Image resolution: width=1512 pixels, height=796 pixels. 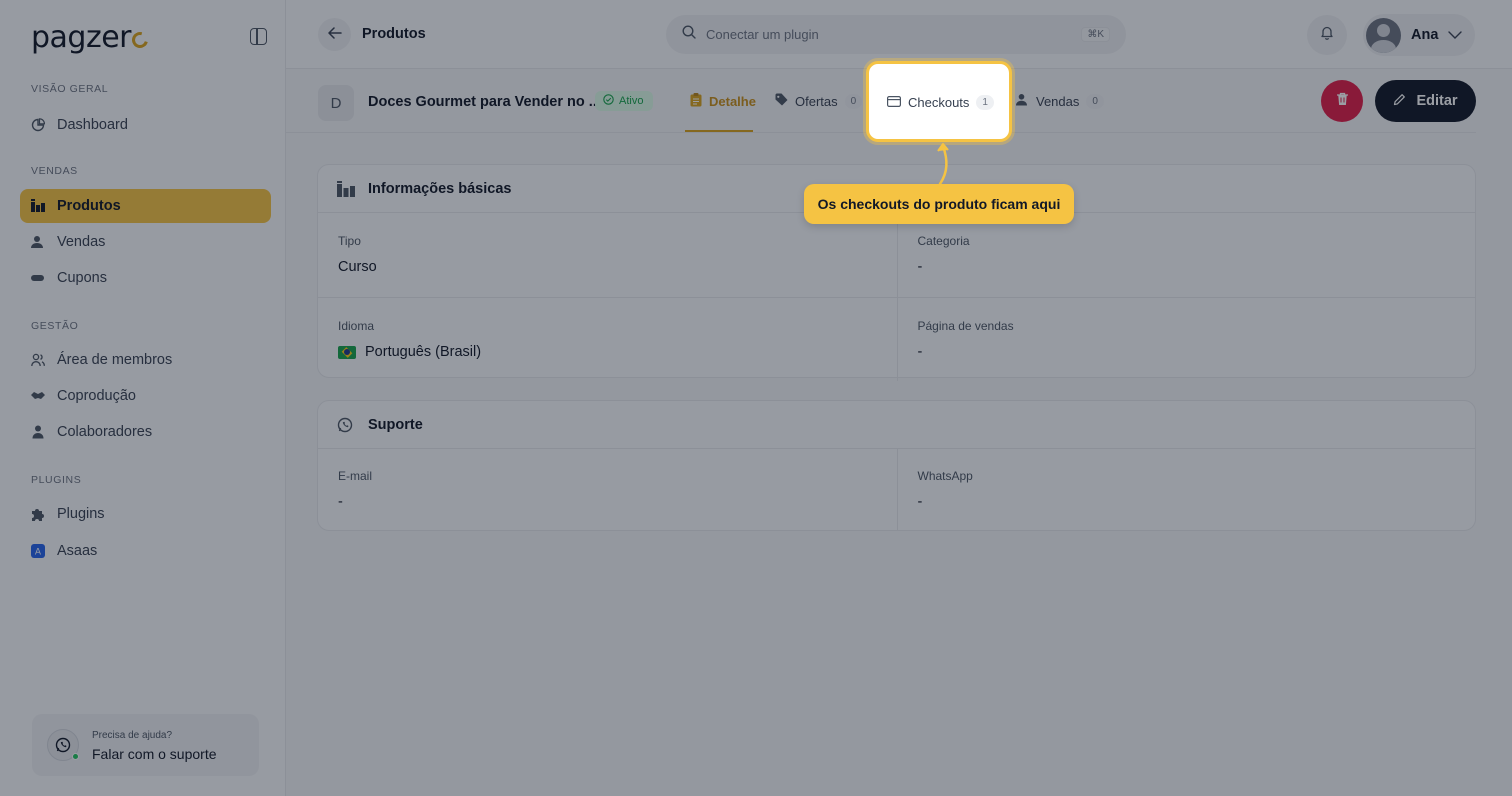 I want to click on search-bar: ⌘K, so click(x=896, y=34).